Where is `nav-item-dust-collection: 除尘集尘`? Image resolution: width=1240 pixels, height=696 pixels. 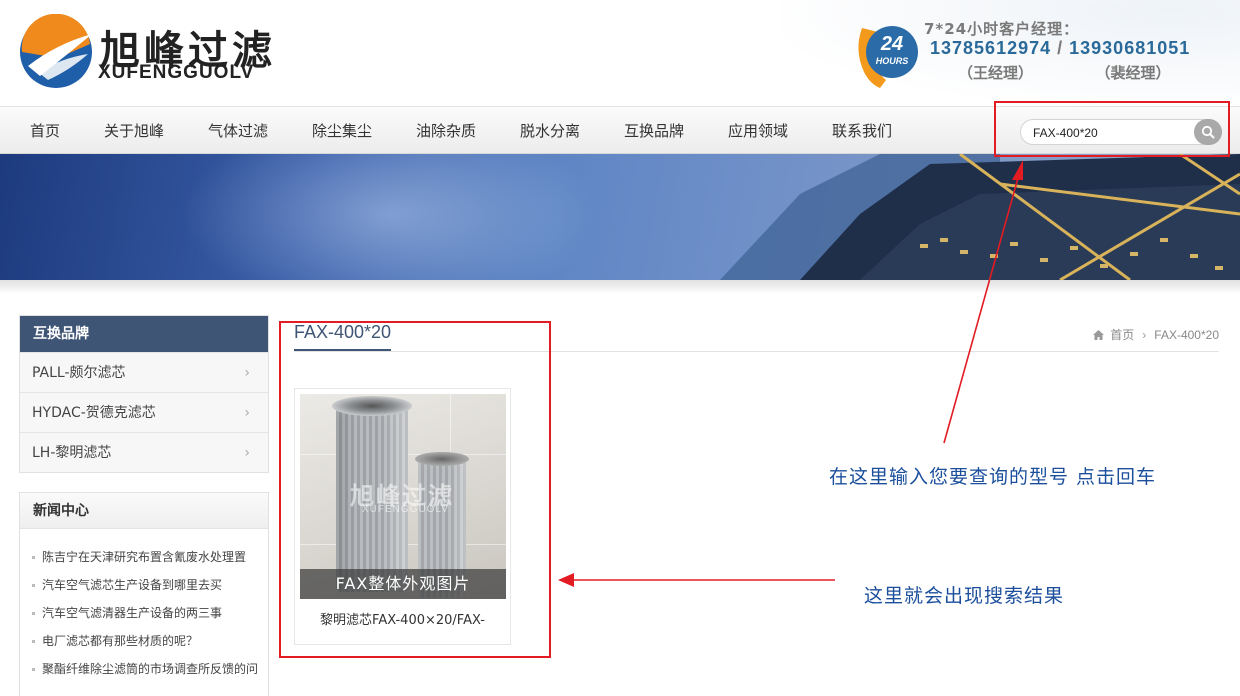
nav-item-dust-collection: 除尘集尘 is located at coordinates (342, 131).